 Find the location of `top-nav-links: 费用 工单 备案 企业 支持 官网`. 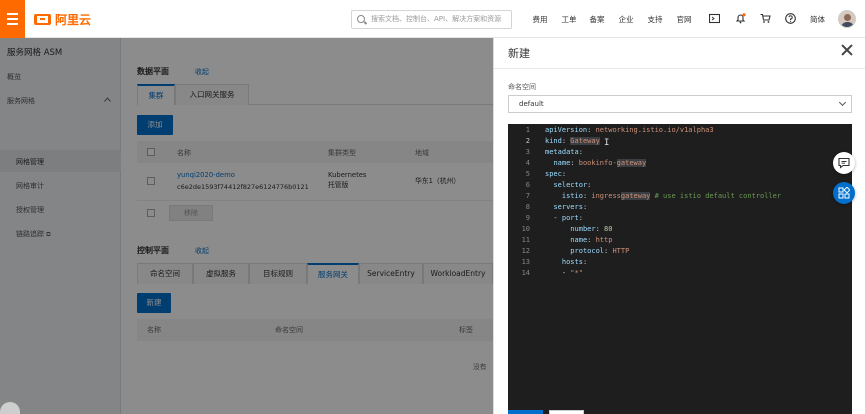

top-nav-links: 费用 工单 备案 企业 支持 官网 is located at coordinates (612, 19).